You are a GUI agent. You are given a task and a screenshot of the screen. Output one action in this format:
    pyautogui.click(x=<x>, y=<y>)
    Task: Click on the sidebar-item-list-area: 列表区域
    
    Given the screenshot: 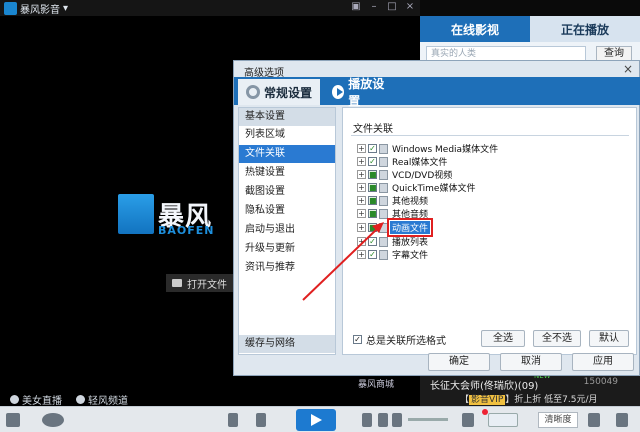 What is the action you would take?
    pyautogui.click(x=287, y=135)
    